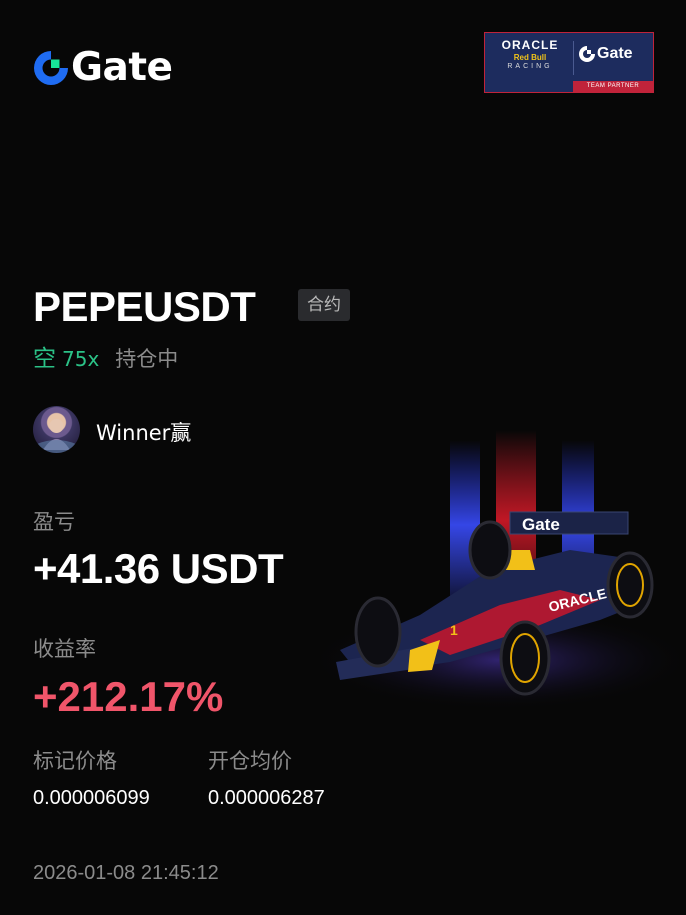 The width and height of the screenshot is (686, 915). Describe the element at coordinates (64, 649) in the screenshot. I see `roi-label: 收益率` at that location.